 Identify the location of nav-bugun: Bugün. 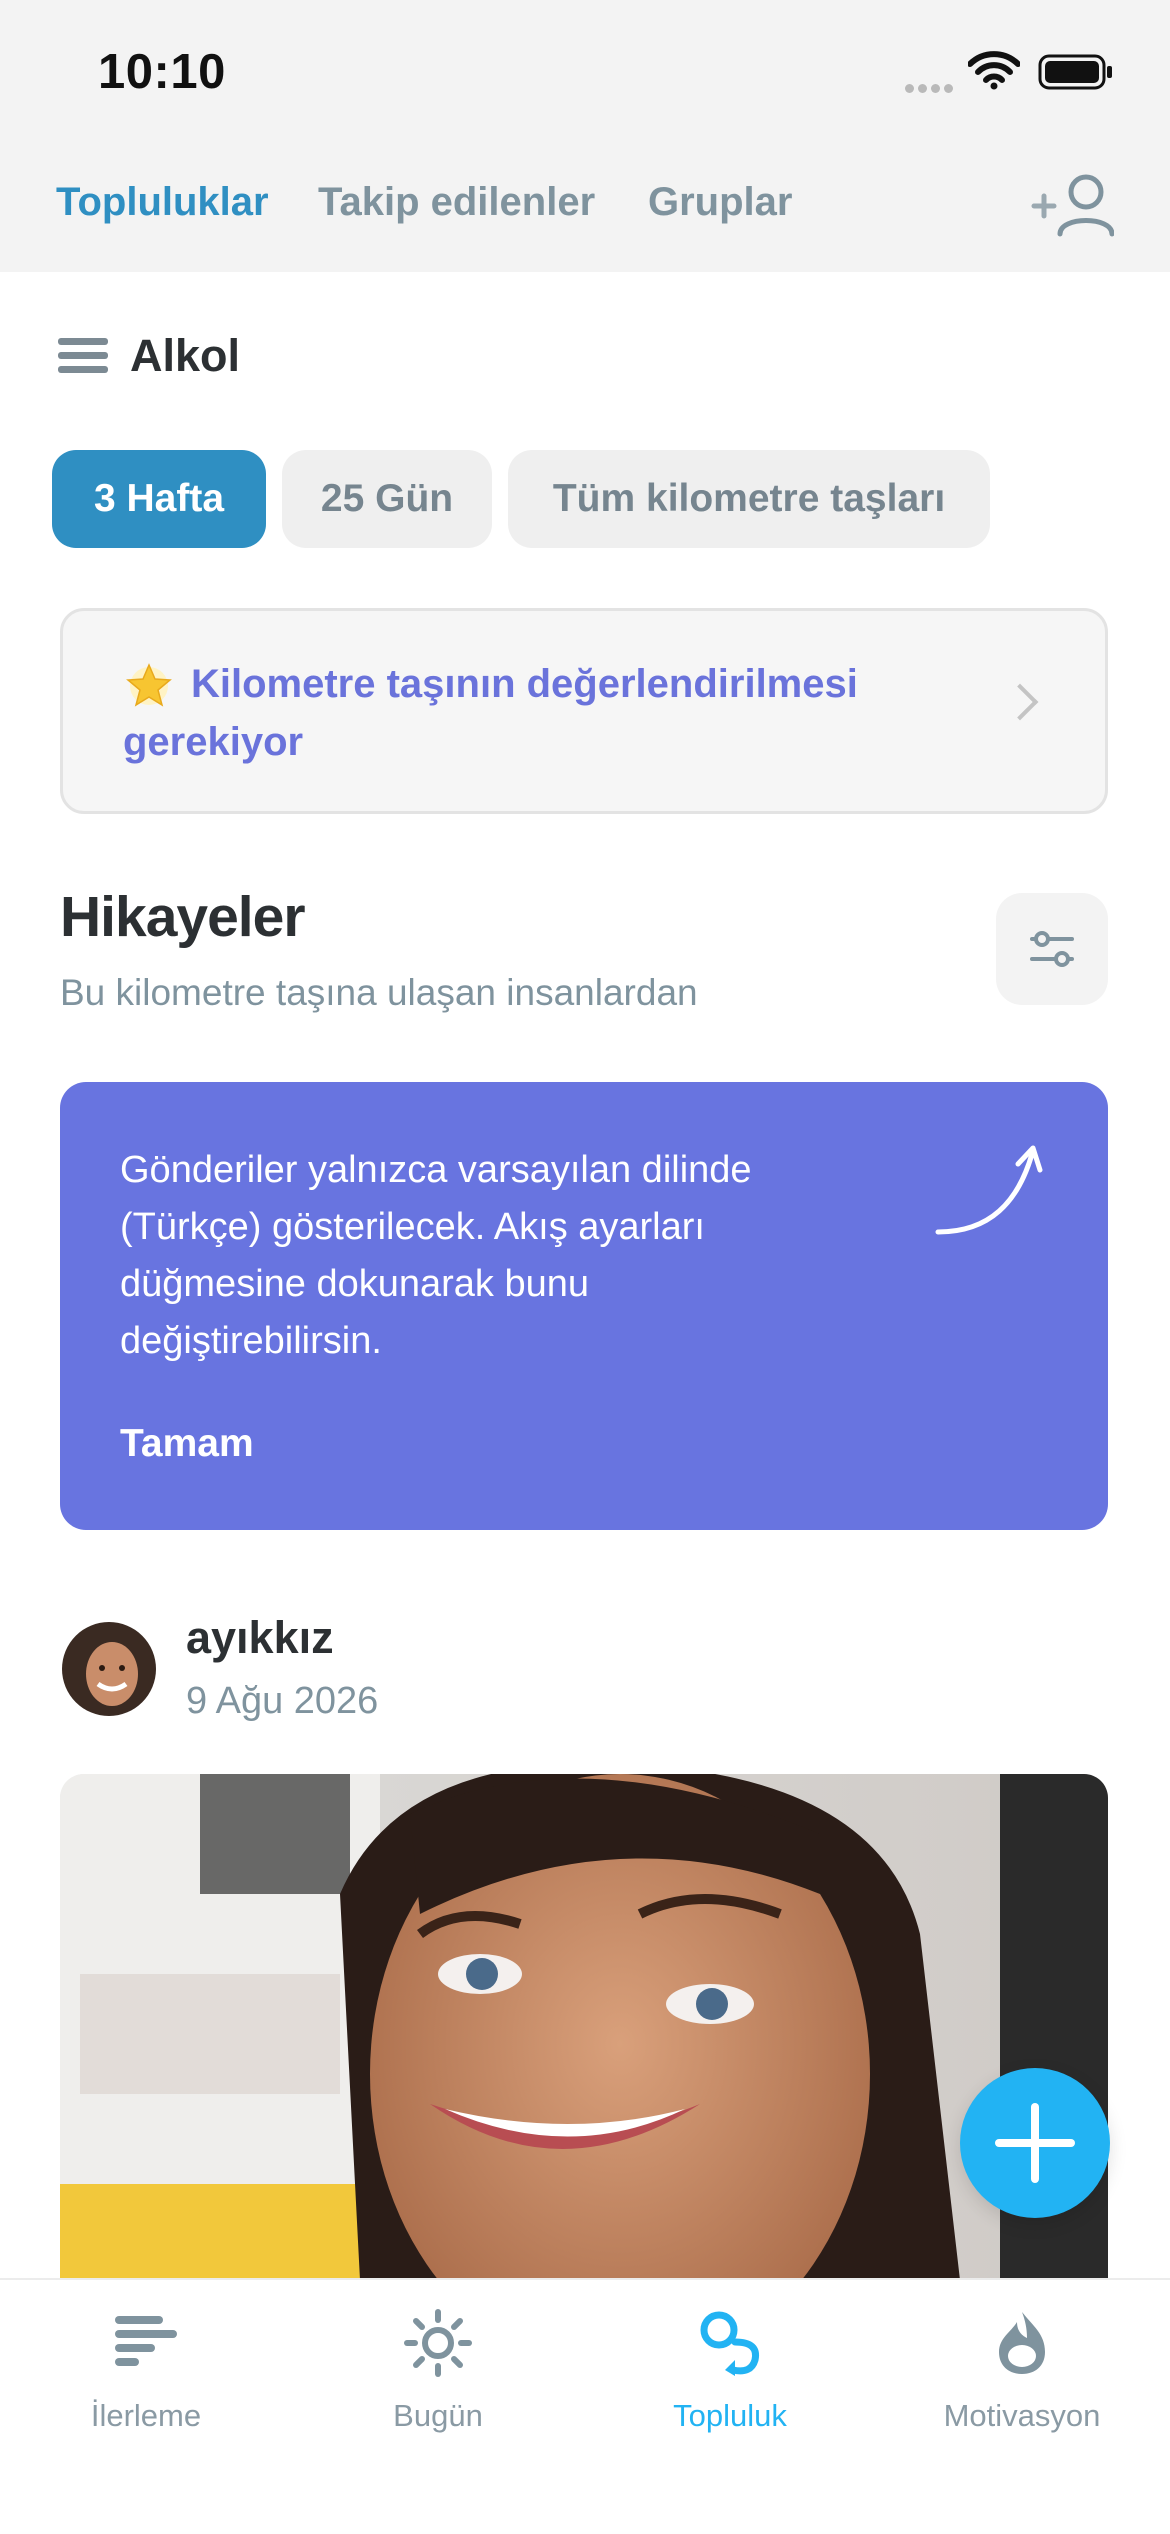
(438, 2375).